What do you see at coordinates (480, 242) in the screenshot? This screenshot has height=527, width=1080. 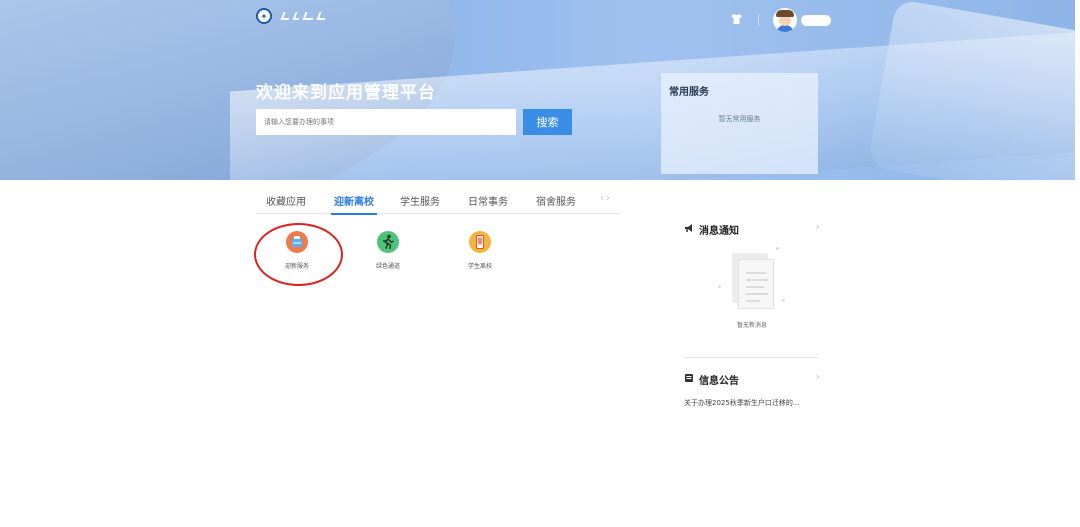 I see `student-leave-icon` at bounding box center [480, 242].